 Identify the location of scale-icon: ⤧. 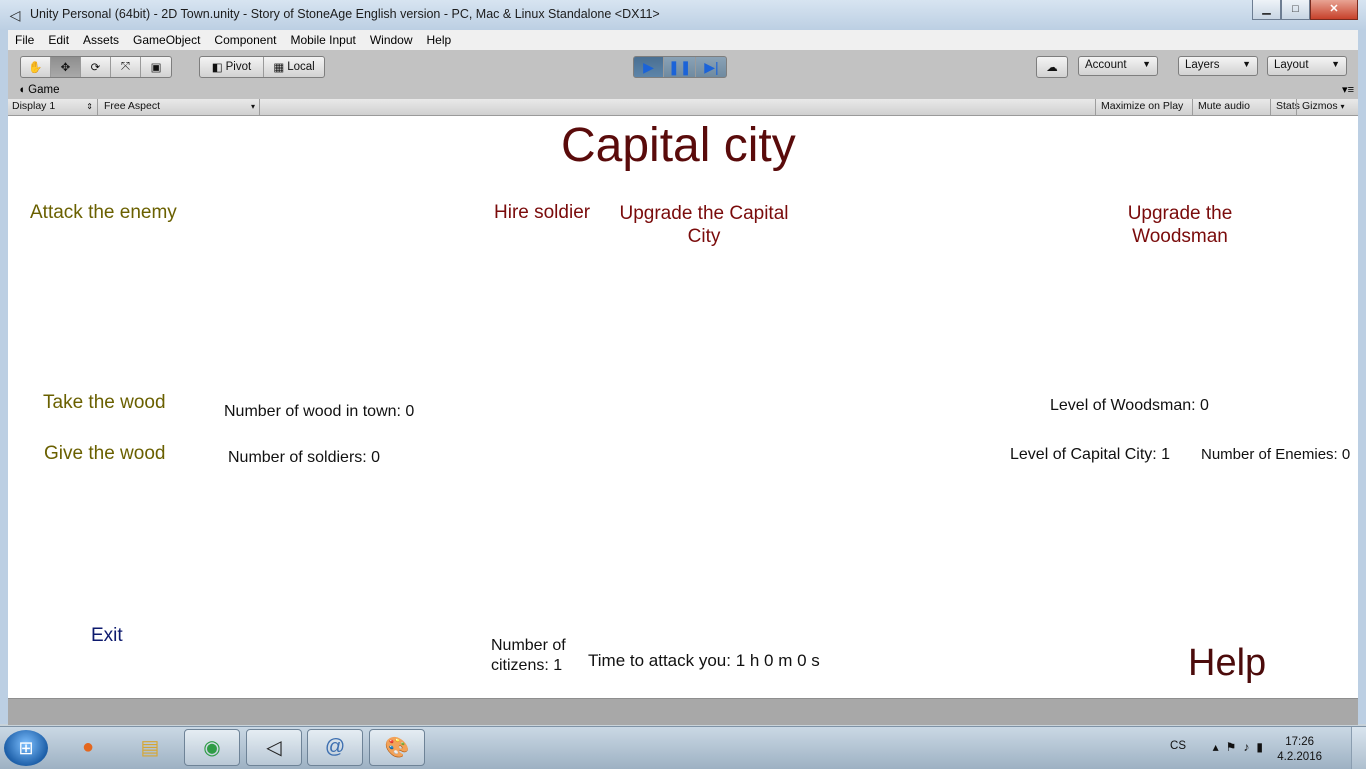
(125, 66).